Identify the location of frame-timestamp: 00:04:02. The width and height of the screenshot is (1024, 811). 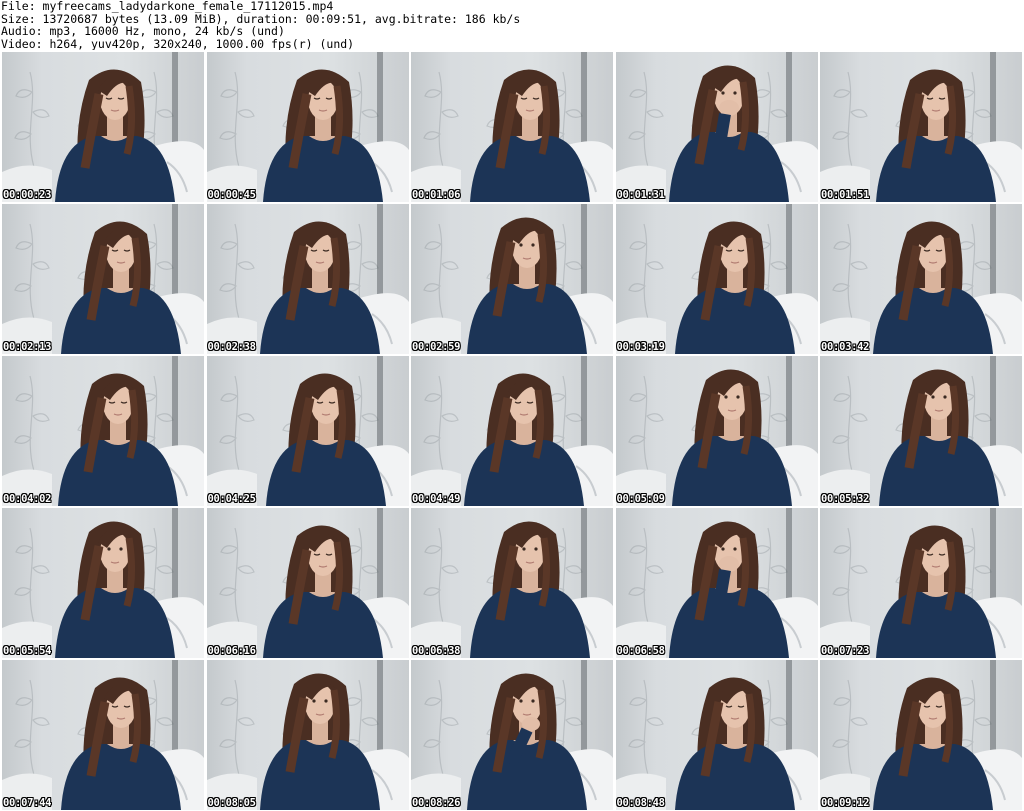
(27, 499).